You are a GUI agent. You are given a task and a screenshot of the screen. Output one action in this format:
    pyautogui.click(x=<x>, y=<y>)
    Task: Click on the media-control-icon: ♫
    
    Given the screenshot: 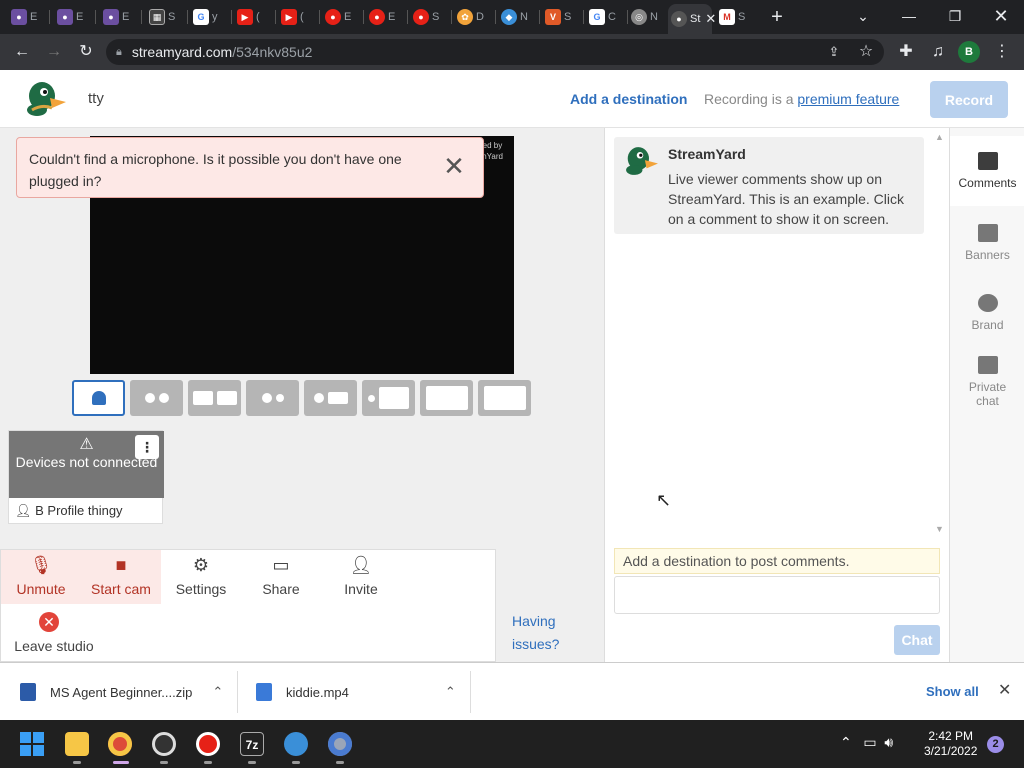 What is the action you would take?
    pyautogui.click(x=938, y=52)
    